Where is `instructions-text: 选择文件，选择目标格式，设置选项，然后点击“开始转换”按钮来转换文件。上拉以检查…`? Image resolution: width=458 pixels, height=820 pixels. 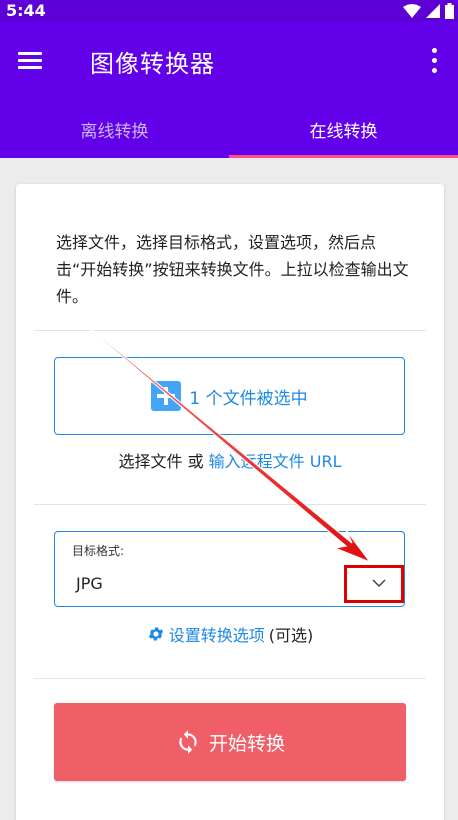 instructions-text: 选择文件，选择目标格式，设置选项，然后点击“开始转换”按钮来转换文件。上拉以检查… is located at coordinates (232, 269).